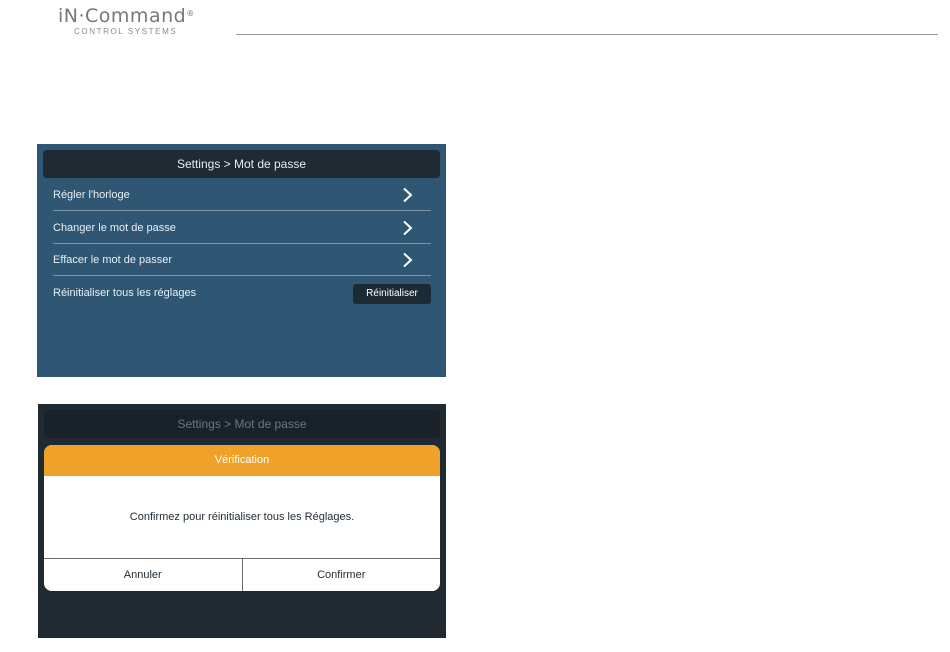  I want to click on cancel-button: Annuler, so click(143, 575).